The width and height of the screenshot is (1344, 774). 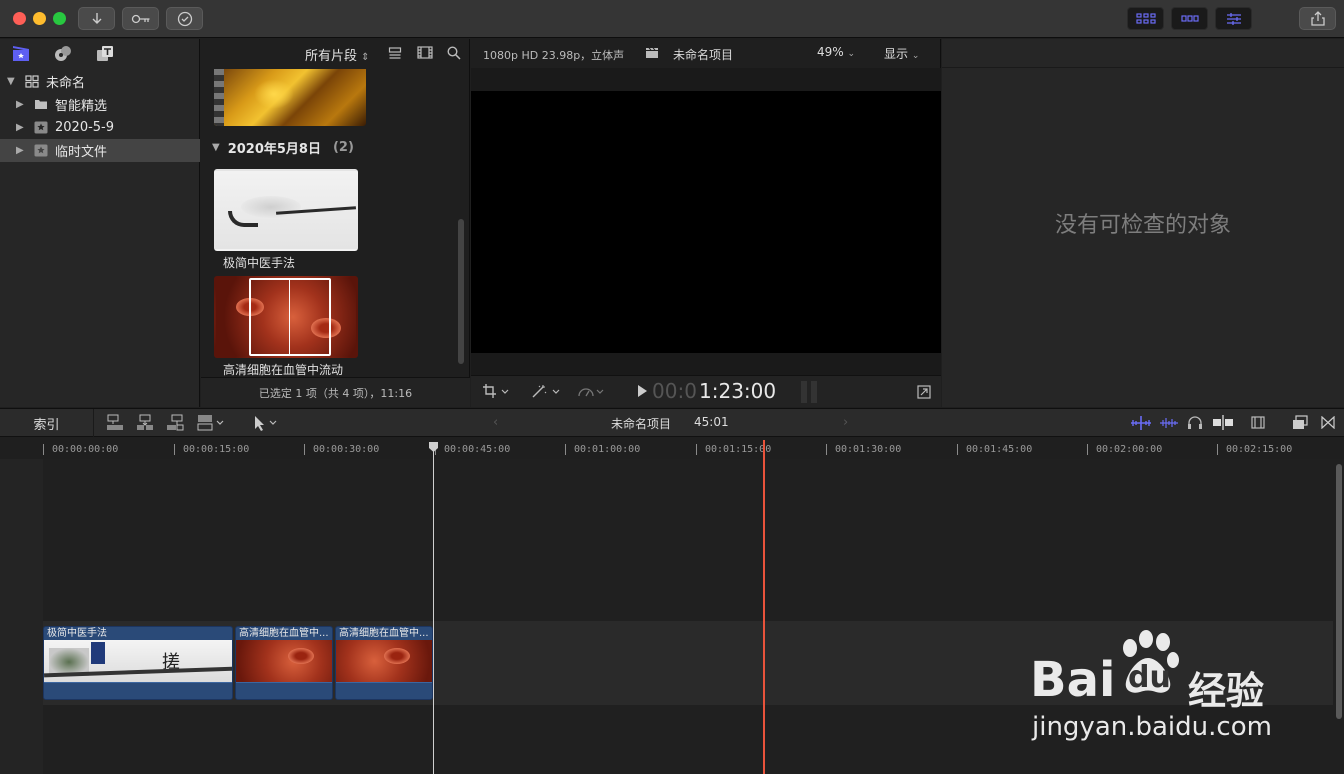 I want to click on ruler-label: 00:02:00:00, so click(x=1129, y=449).